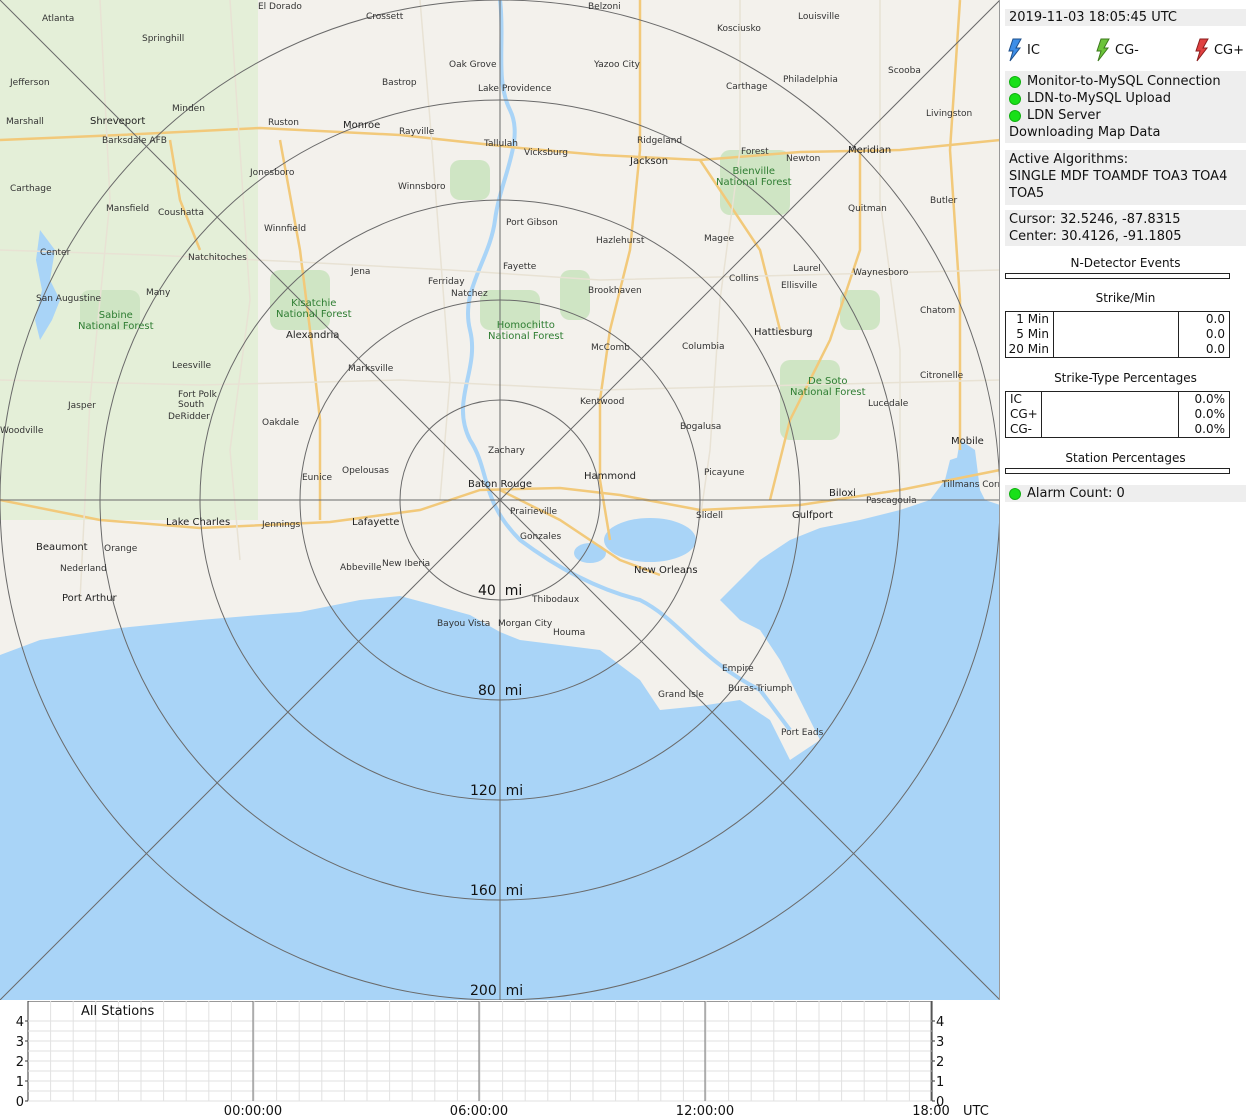 Image resolution: width=1250 pixels, height=1120 pixels. I want to click on place-label: Laurel, so click(807, 269).